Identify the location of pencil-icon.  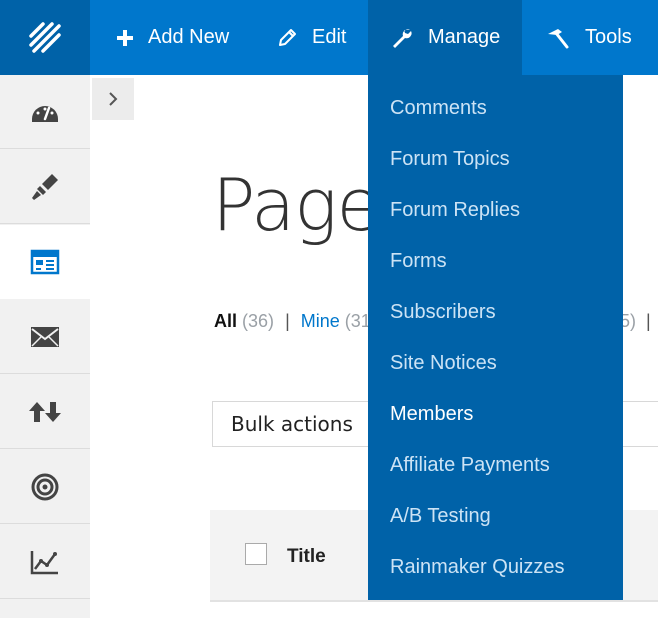
(287, 37).